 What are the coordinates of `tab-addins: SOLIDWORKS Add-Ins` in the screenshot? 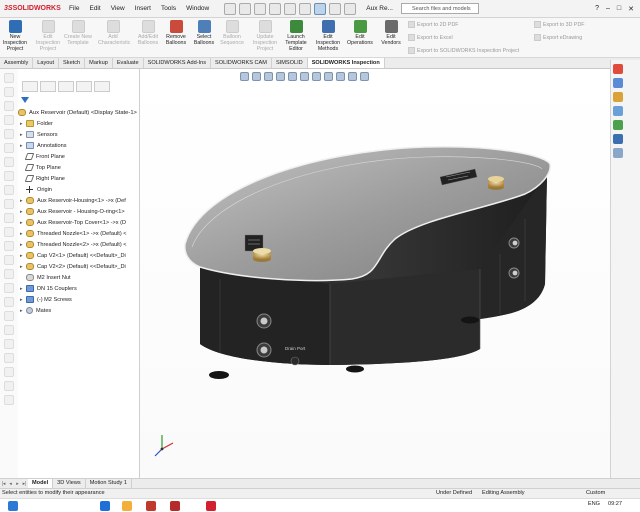 It's located at (178, 63).